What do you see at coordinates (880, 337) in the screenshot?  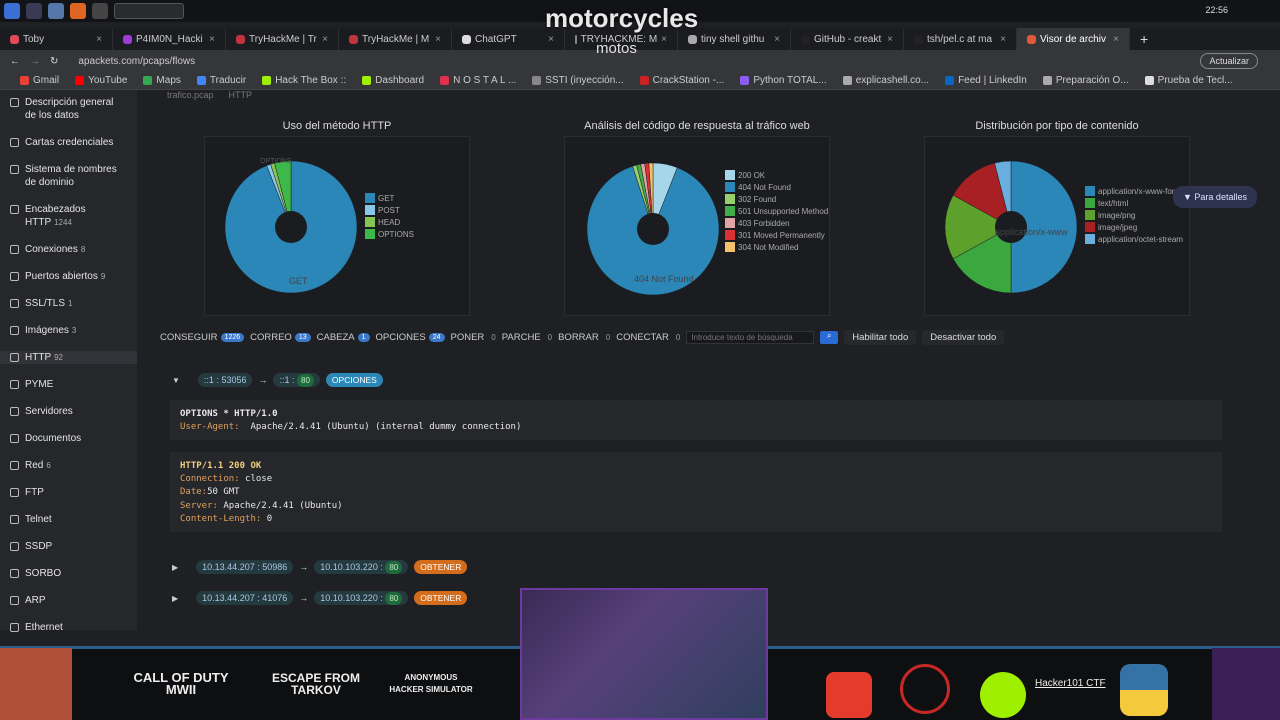 I see `enable-all-button: Habilitar todo` at bounding box center [880, 337].